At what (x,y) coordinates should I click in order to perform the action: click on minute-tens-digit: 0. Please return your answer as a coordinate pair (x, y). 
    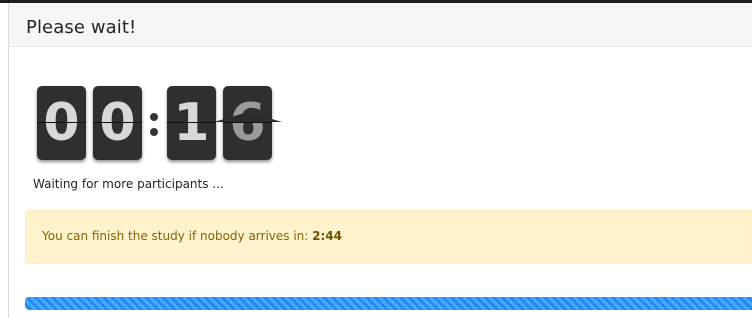
    Looking at the image, I should click on (61, 123).